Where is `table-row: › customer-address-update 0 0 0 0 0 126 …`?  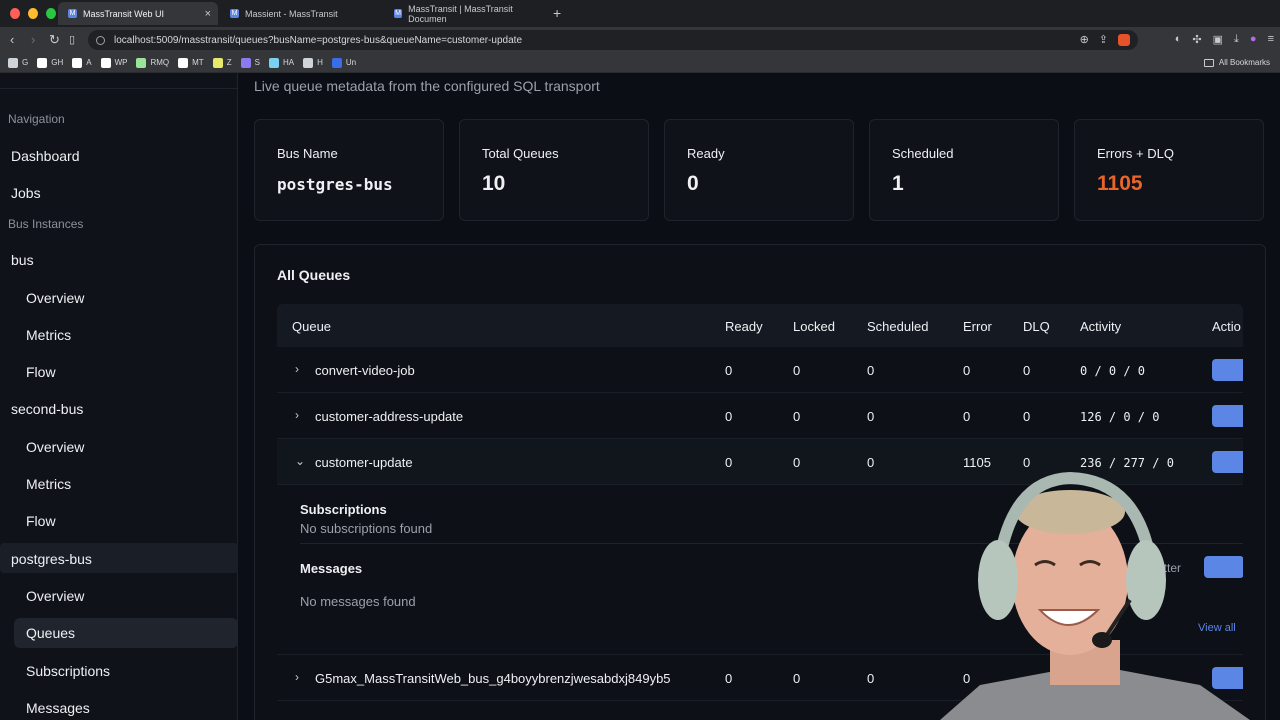
table-row: › customer-address-update 0 0 0 0 0 126 … is located at coordinates (760, 416).